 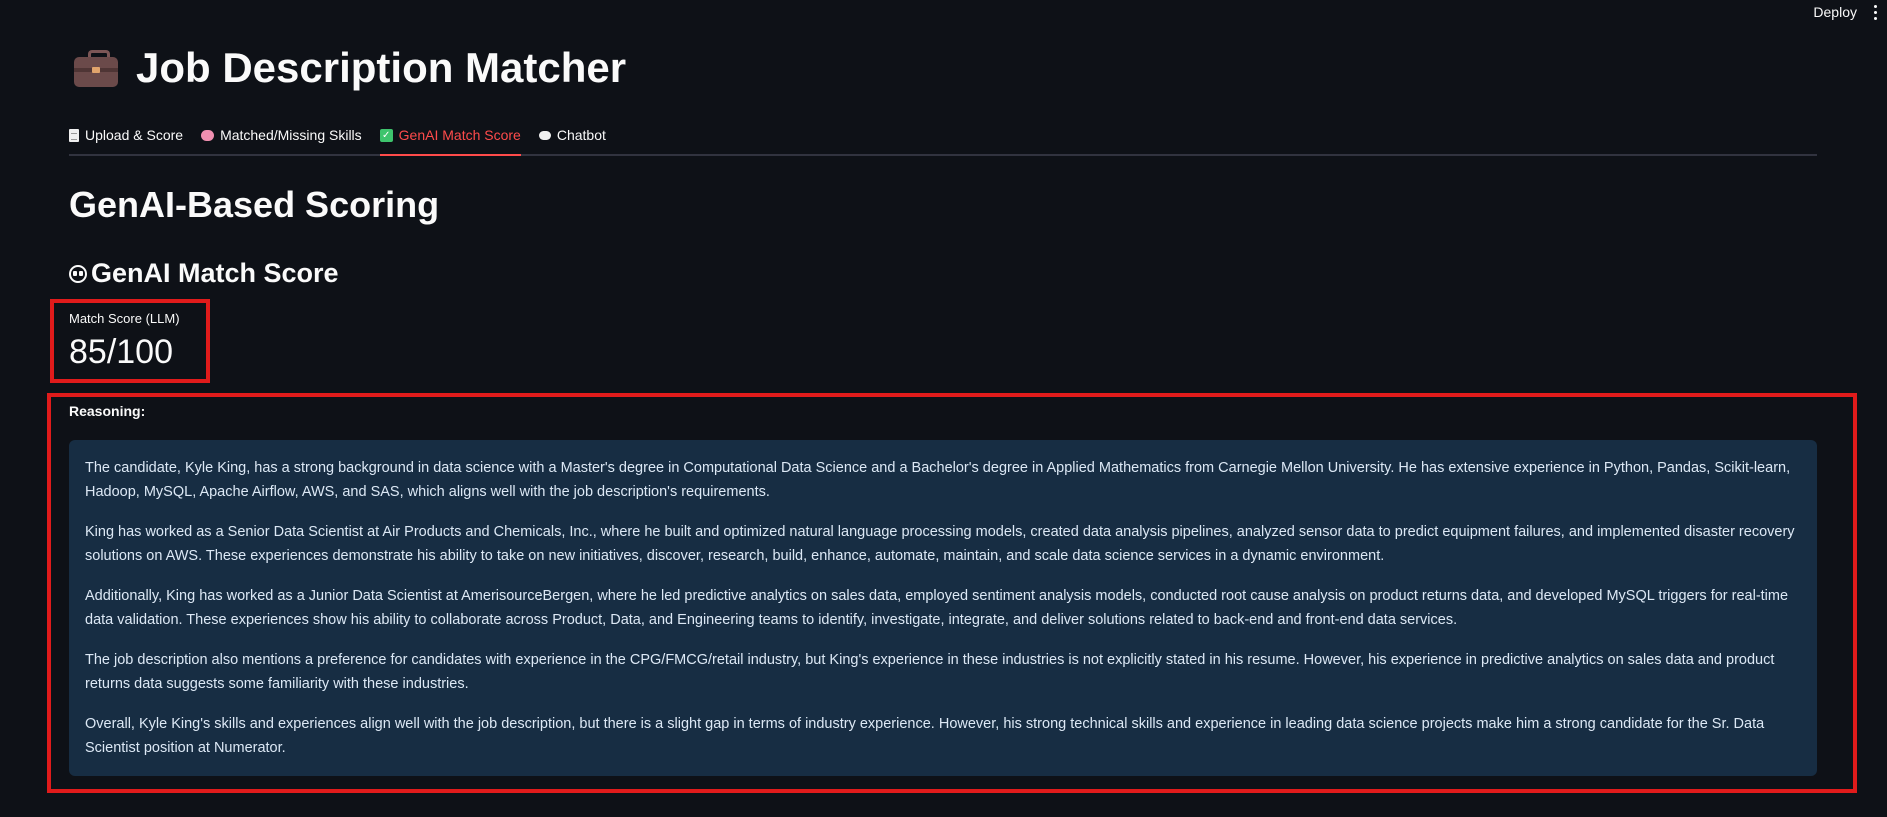 What do you see at coordinates (107, 411) in the screenshot?
I see `reasoning-label: Reasoning:` at bounding box center [107, 411].